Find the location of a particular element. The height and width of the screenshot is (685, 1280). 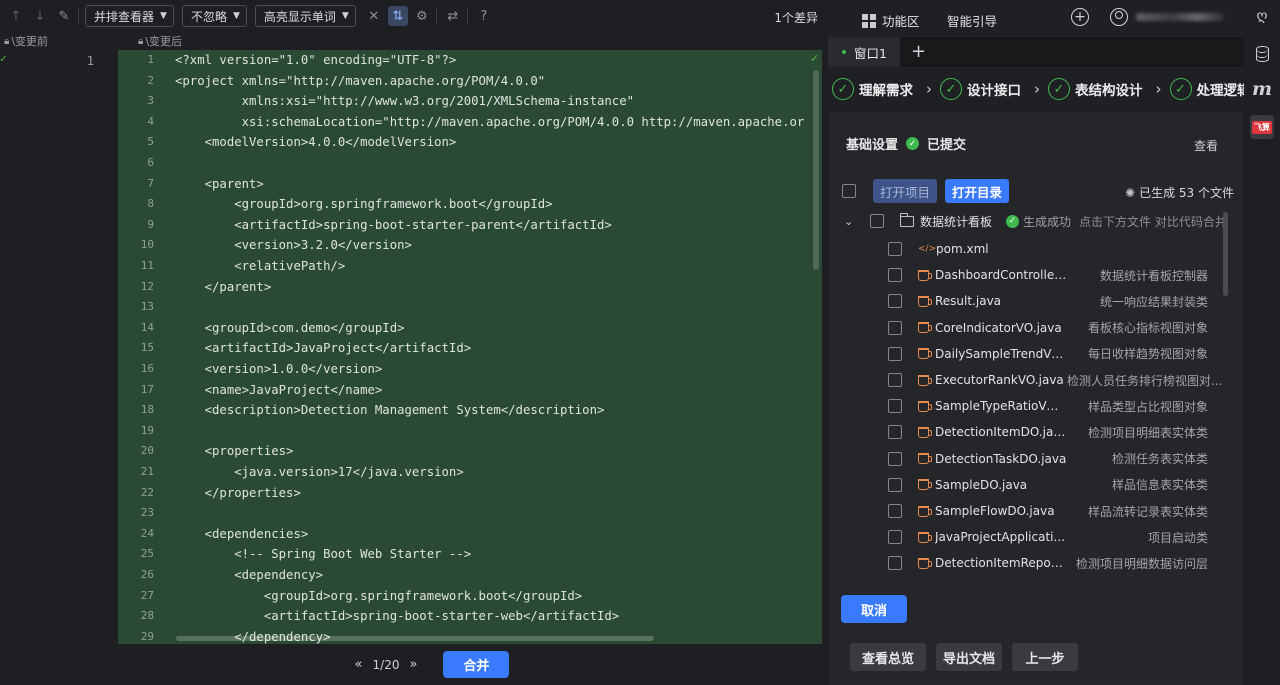

add-icon: + is located at coordinates (1080, 17).